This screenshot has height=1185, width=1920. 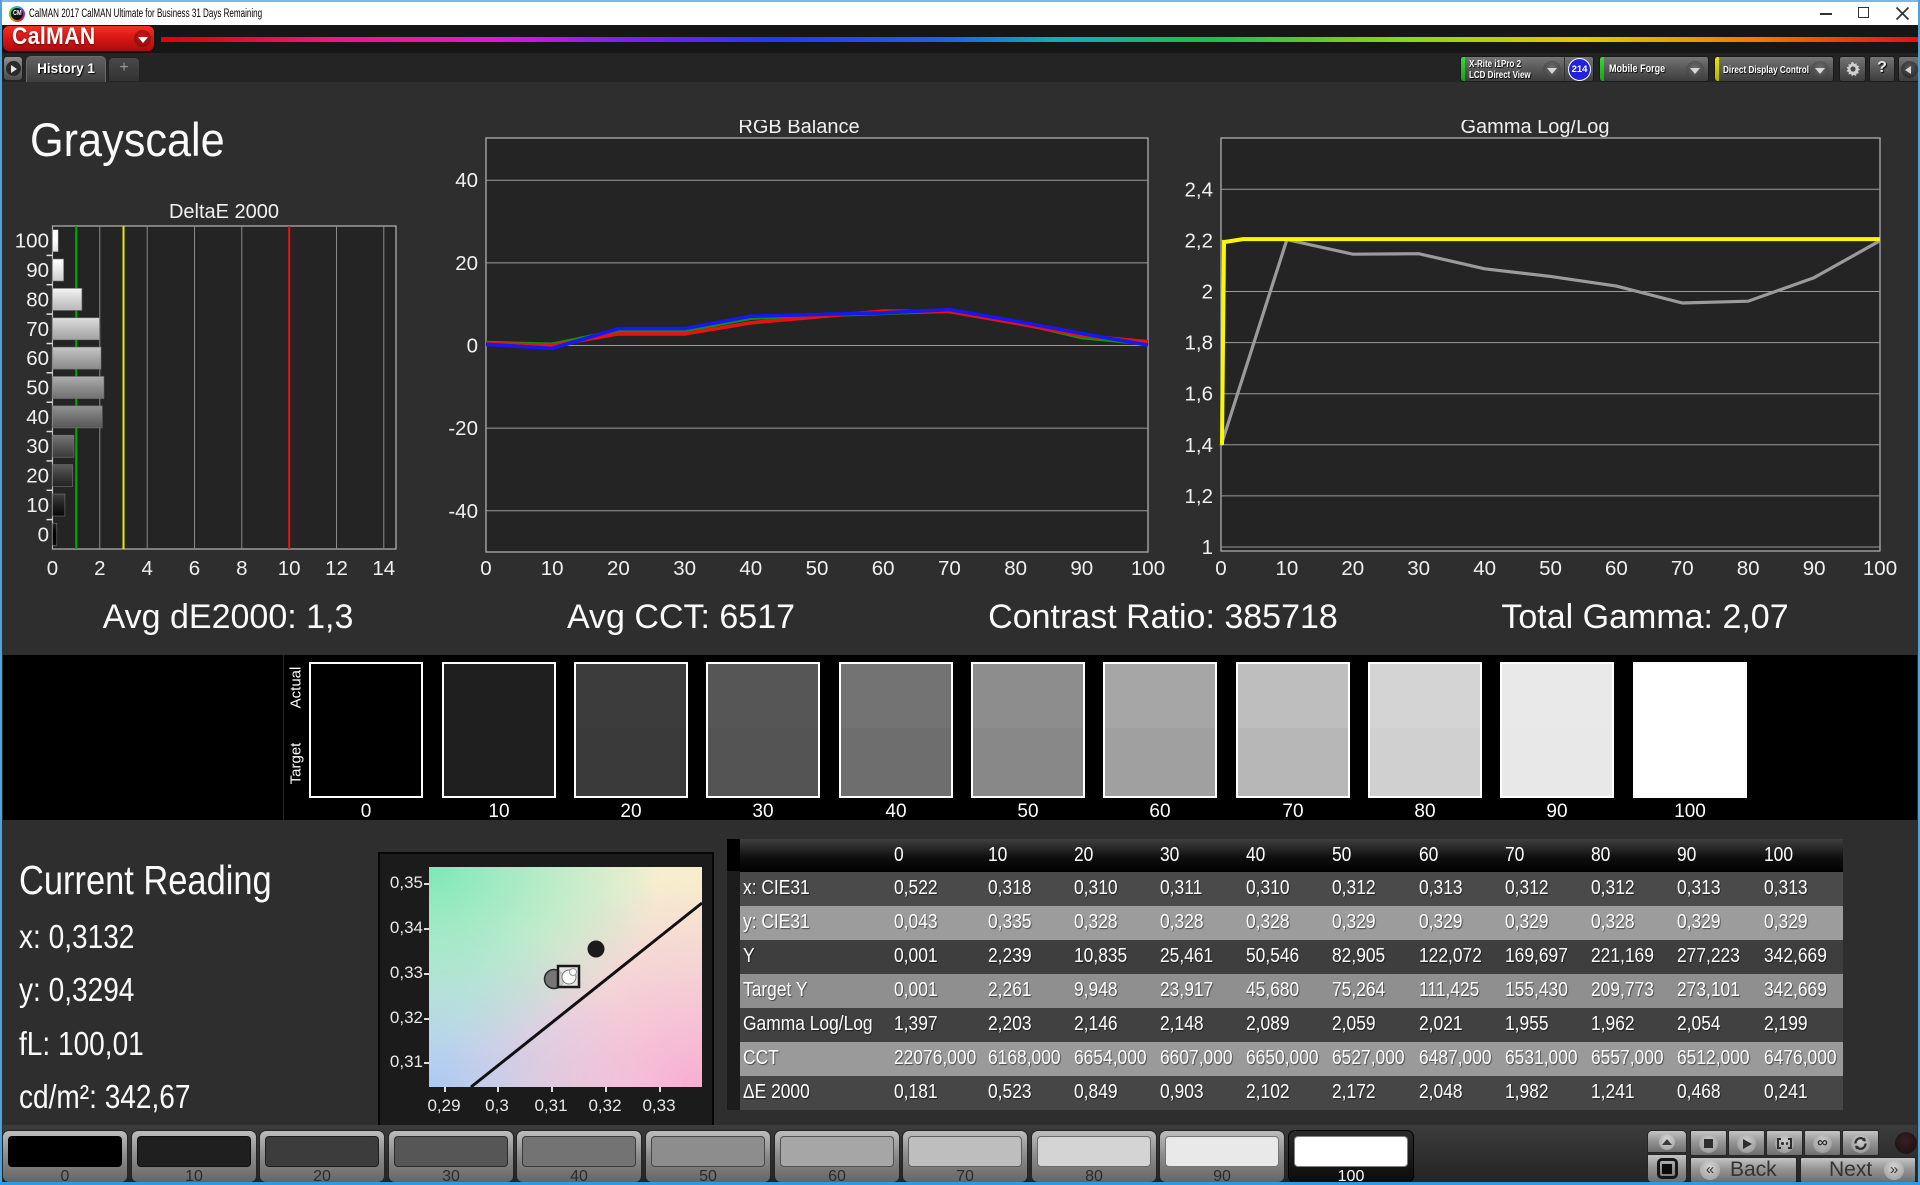 What do you see at coordinates (1535, 129) in the screenshot?
I see `svg-text: Gamma Log/Log` at bounding box center [1535, 129].